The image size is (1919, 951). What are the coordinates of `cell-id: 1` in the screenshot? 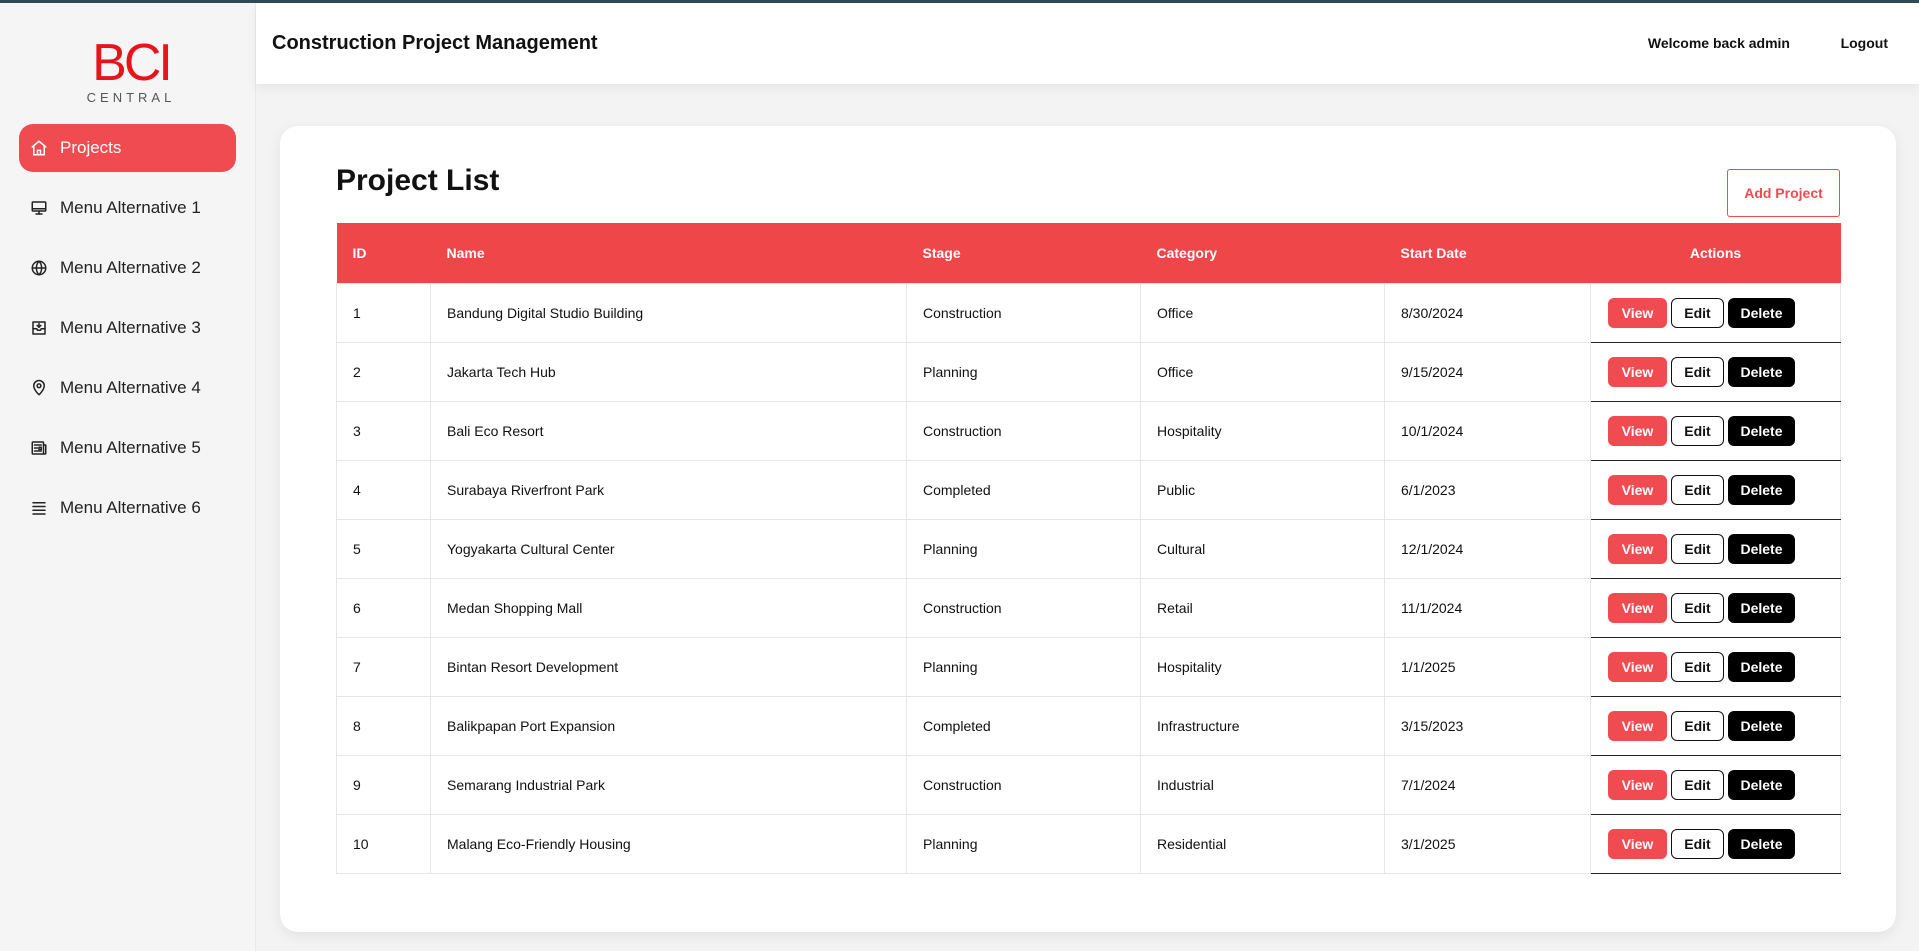 It's located at (383, 312).